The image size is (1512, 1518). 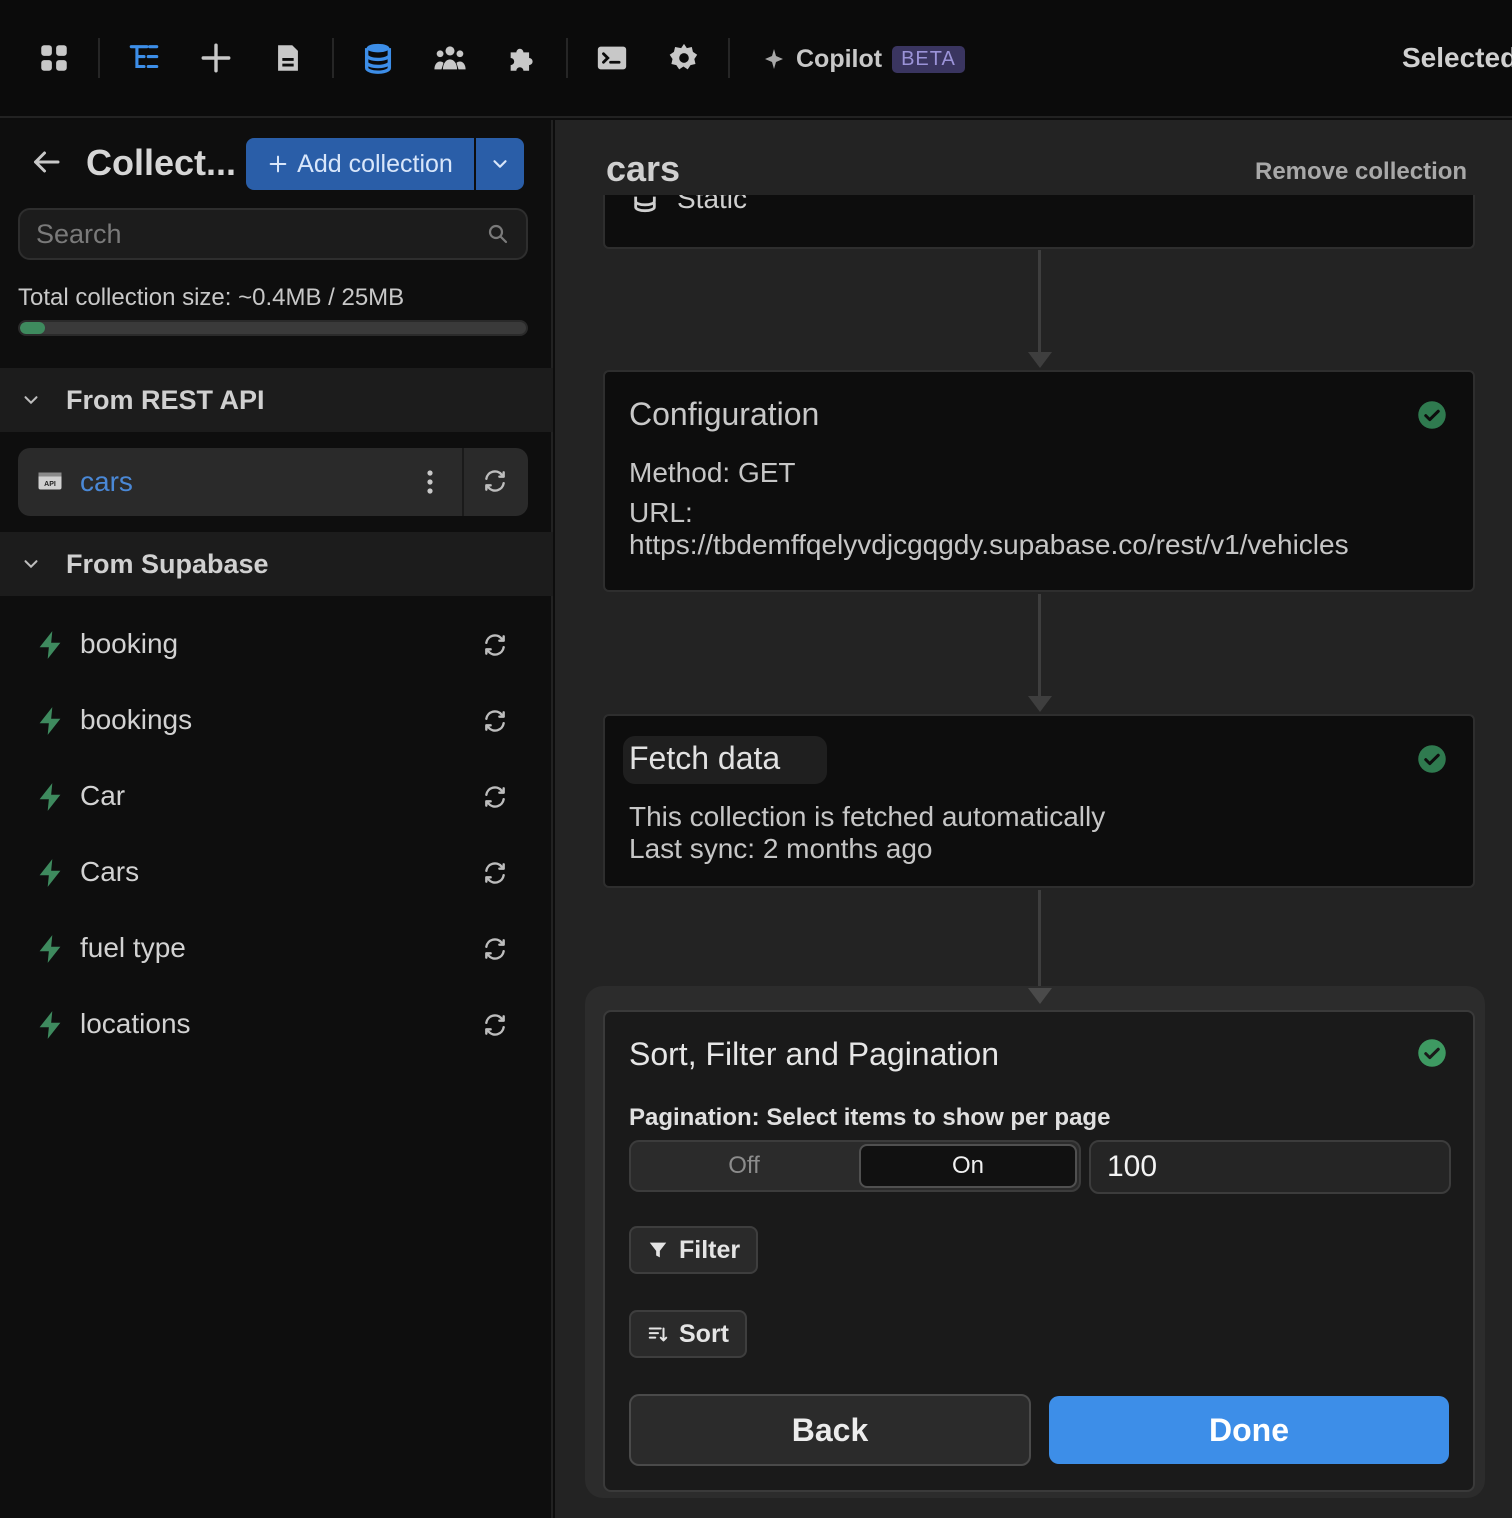 What do you see at coordinates (276, 400) in the screenshot?
I see `group-rest-api: From REST API` at bounding box center [276, 400].